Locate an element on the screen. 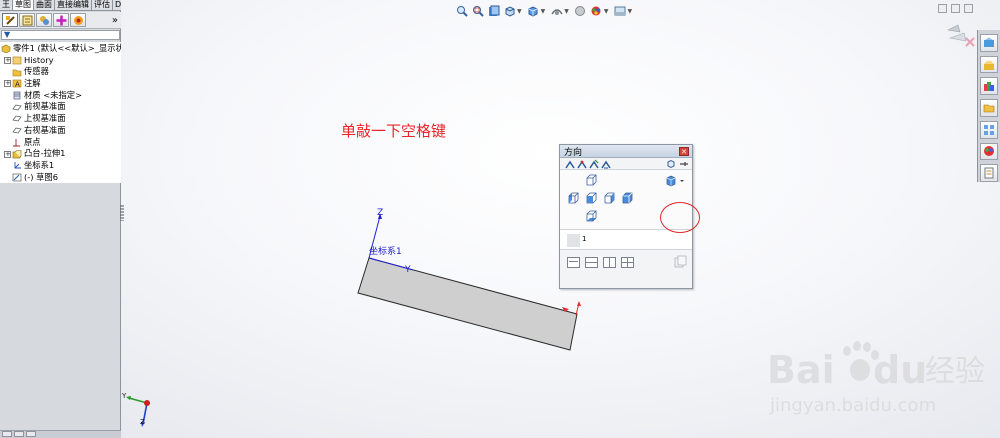 The height and width of the screenshot is (438, 1000). view-palette-tab is located at coordinates (989, 108).